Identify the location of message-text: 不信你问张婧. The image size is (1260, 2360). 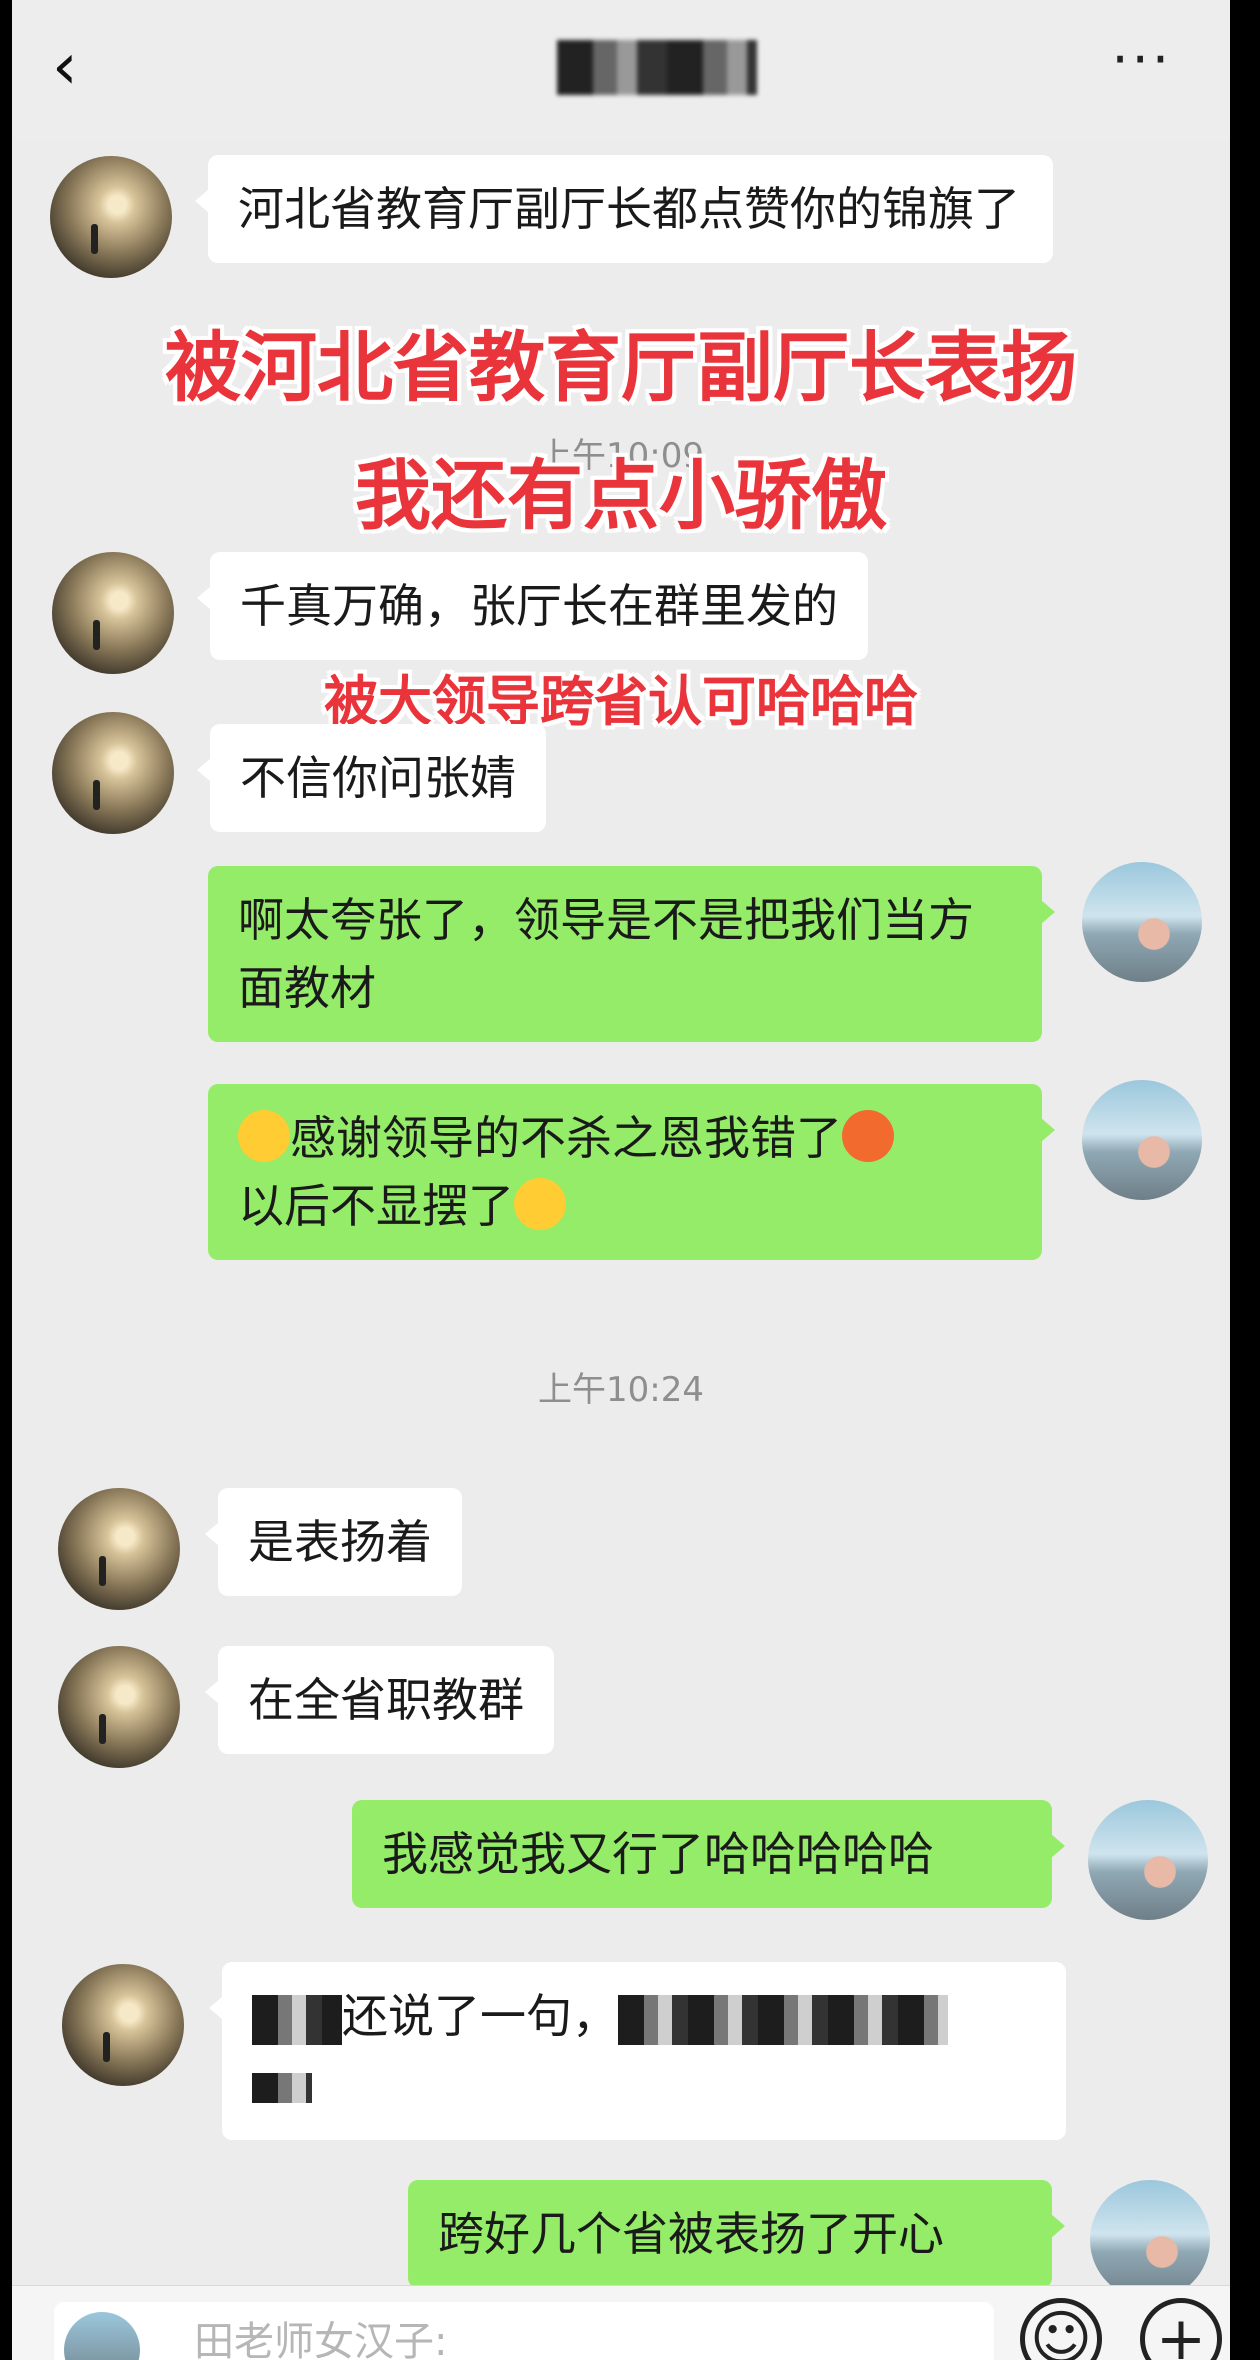
(378, 778).